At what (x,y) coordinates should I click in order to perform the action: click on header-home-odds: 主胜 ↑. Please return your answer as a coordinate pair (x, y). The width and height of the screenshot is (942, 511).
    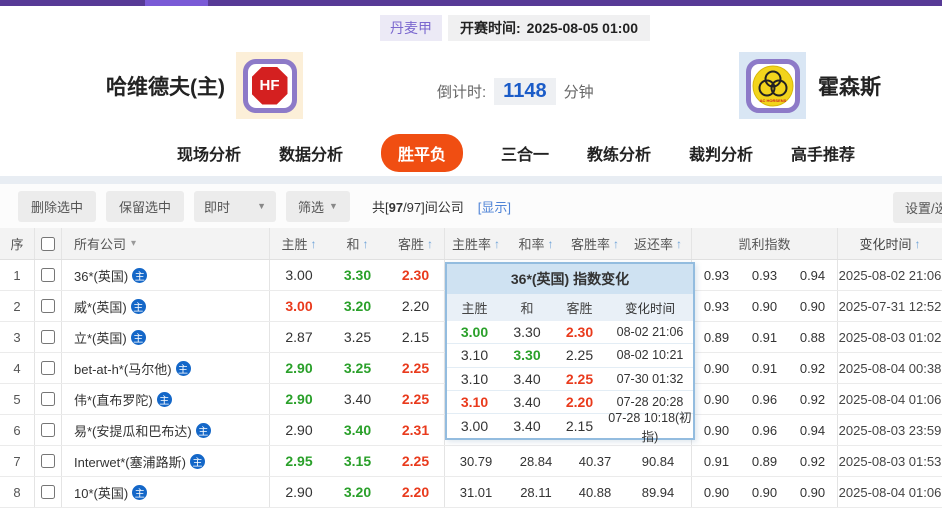
    Looking at the image, I should click on (299, 243).